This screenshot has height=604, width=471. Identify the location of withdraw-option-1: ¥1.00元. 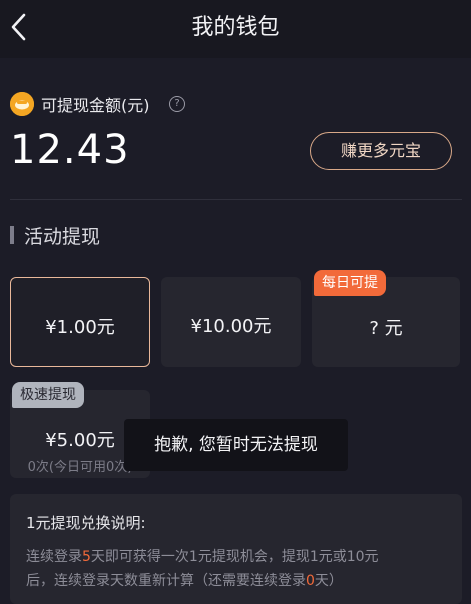
(80, 322).